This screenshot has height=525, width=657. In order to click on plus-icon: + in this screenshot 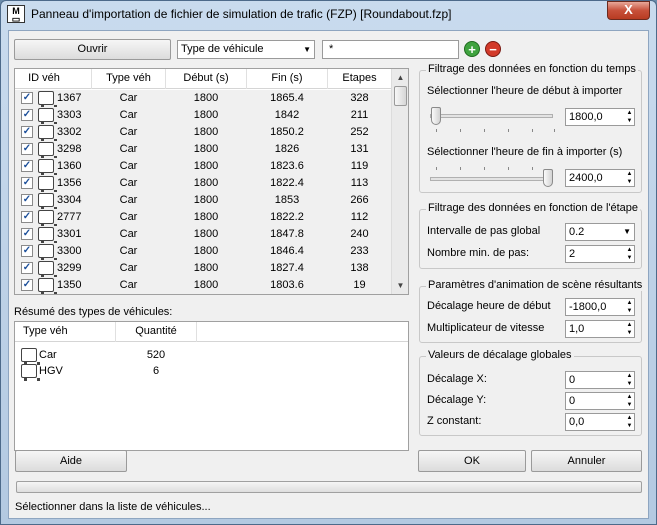, I will do `click(472, 49)`.